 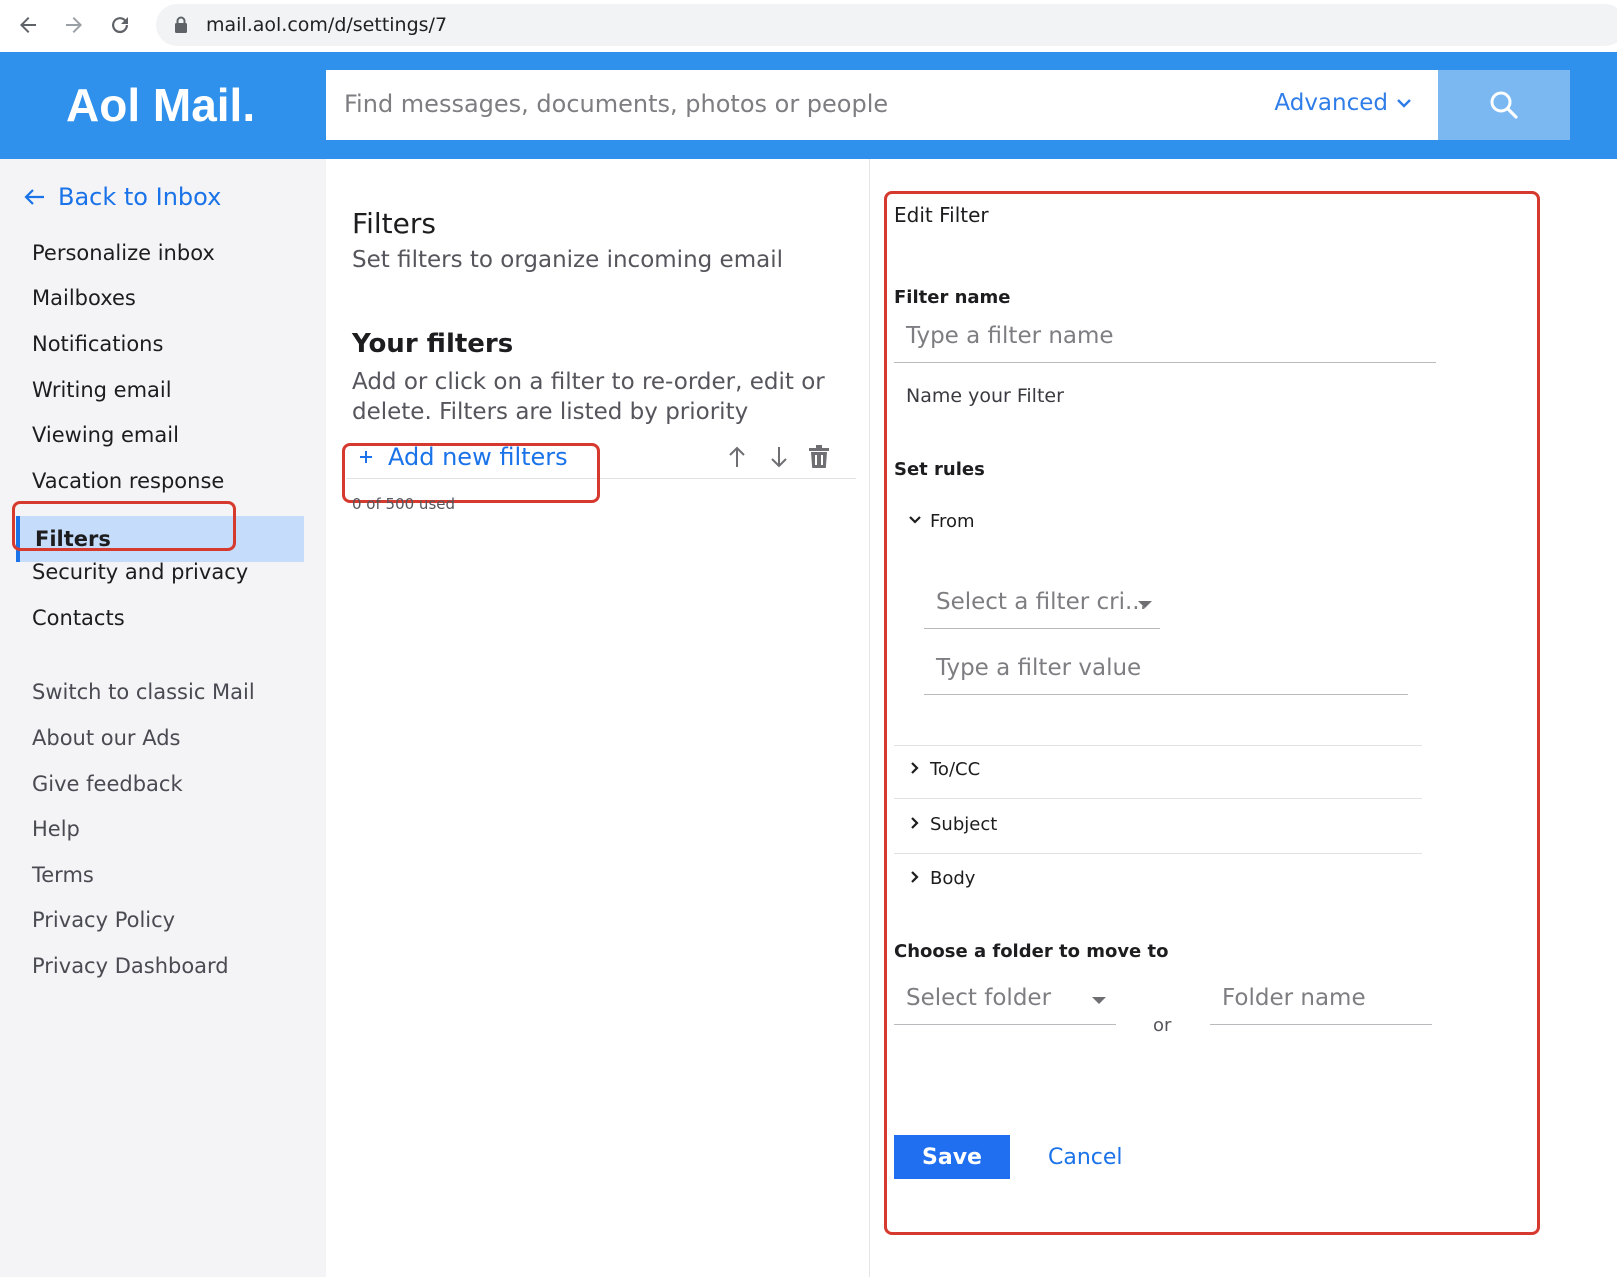 I want to click on folder-name-placeholder: Folder name, so click(x=1294, y=998).